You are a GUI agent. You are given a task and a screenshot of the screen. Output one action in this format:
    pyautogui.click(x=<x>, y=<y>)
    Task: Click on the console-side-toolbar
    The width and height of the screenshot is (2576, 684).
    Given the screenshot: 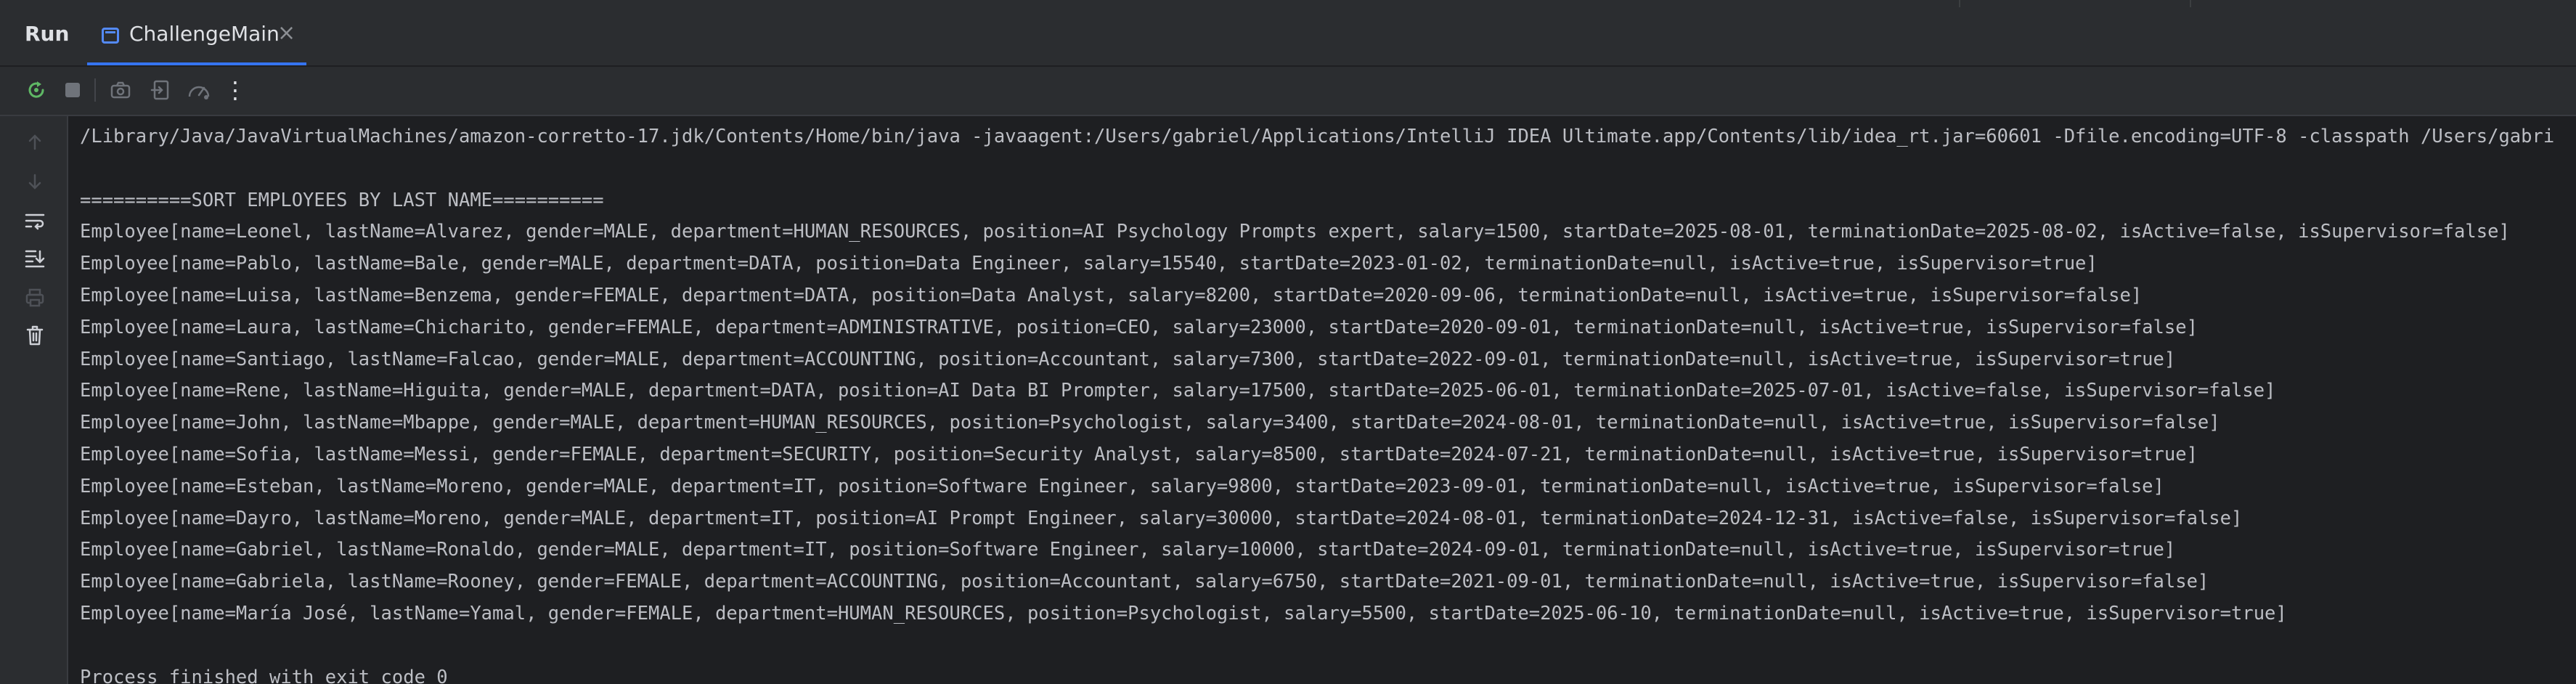 What is the action you would take?
    pyautogui.click(x=34, y=400)
    